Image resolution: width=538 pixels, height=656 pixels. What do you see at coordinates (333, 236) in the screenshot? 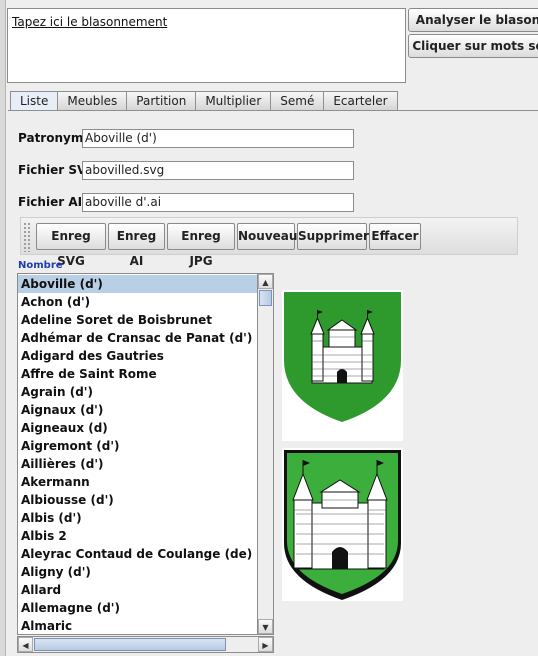
I see `delete-button: Supprimer` at bounding box center [333, 236].